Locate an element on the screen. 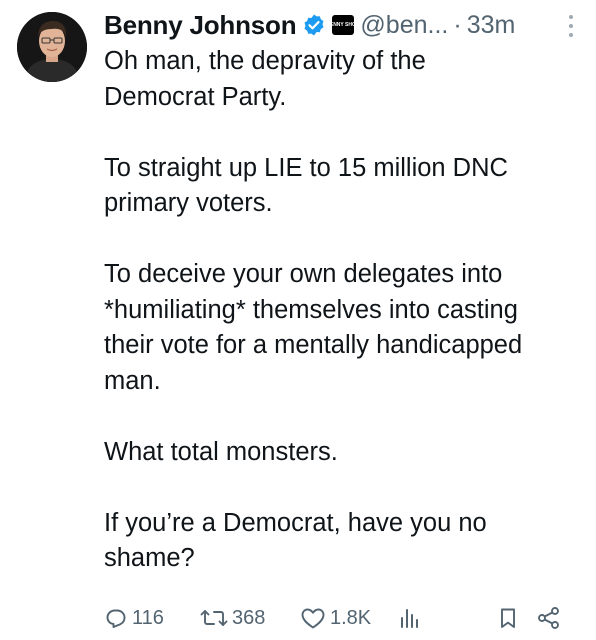 The width and height of the screenshot is (596, 640). tweet-line: To deceive your own delegates into is located at coordinates (303, 274).